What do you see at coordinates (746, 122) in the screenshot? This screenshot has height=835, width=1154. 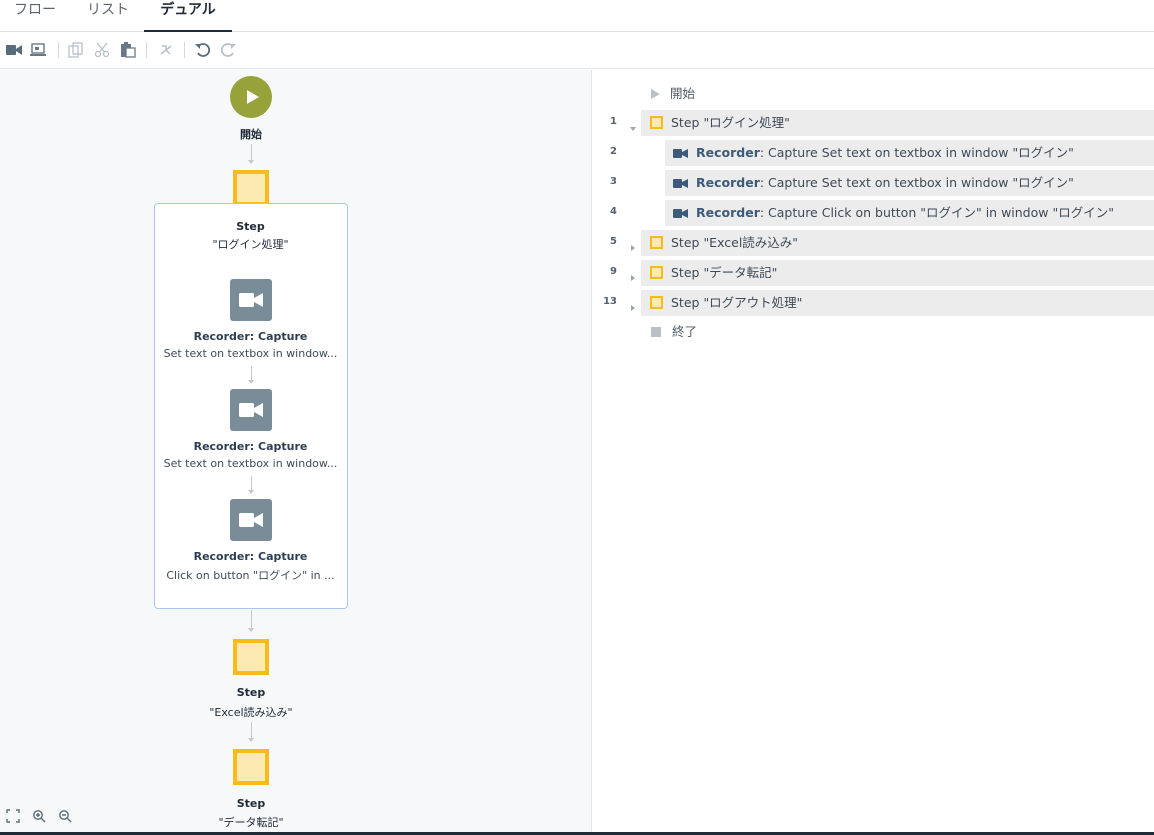 I see `row-name: "ログイン処理"` at bounding box center [746, 122].